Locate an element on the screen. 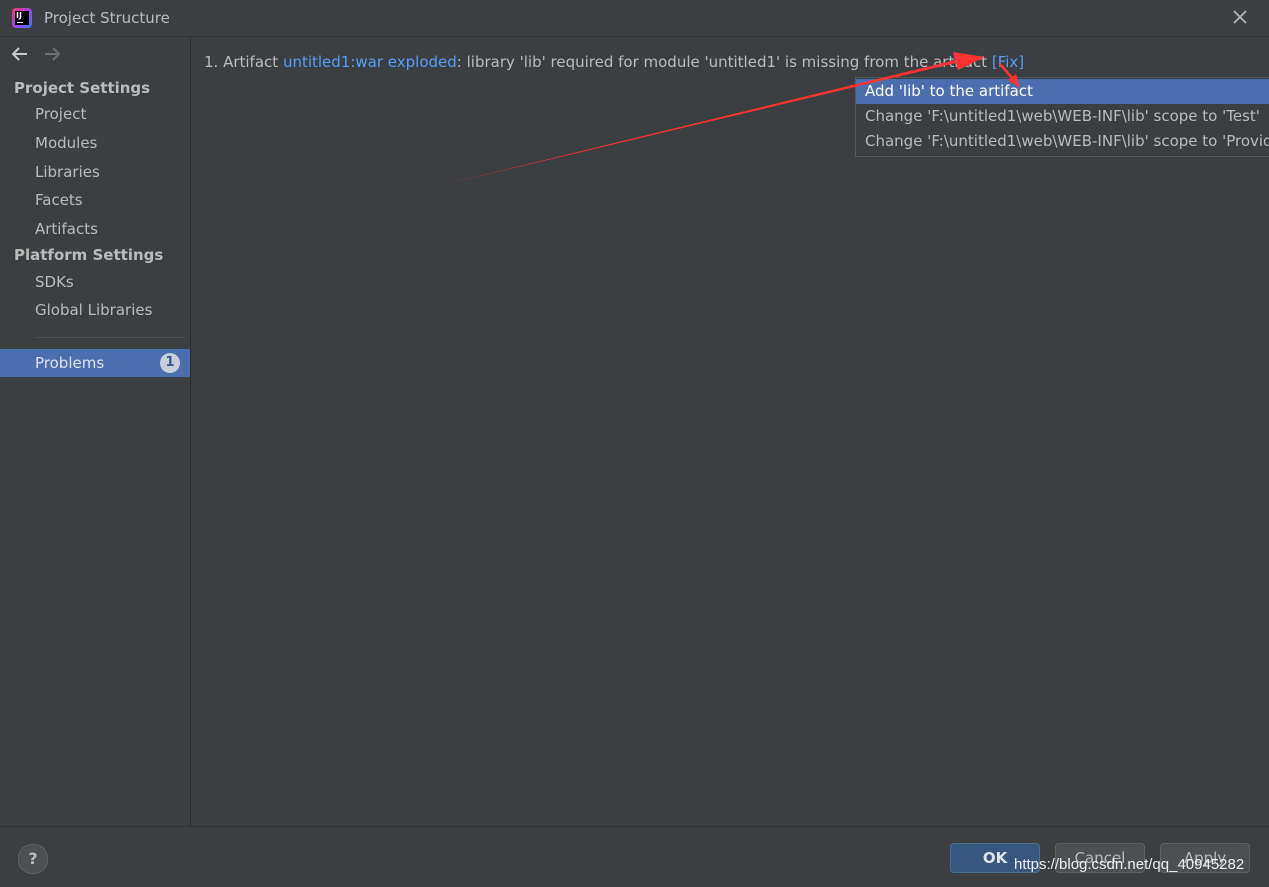 This screenshot has width=1269, height=887. sidebar-item-libraries: Libraries is located at coordinates (67, 172).